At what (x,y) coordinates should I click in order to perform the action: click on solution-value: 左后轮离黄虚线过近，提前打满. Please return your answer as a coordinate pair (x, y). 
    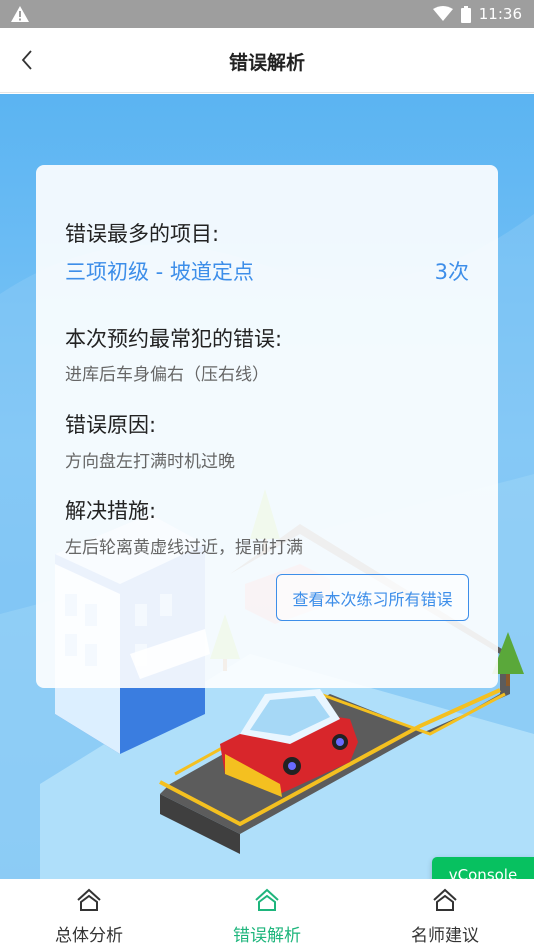
    Looking at the image, I should click on (184, 548).